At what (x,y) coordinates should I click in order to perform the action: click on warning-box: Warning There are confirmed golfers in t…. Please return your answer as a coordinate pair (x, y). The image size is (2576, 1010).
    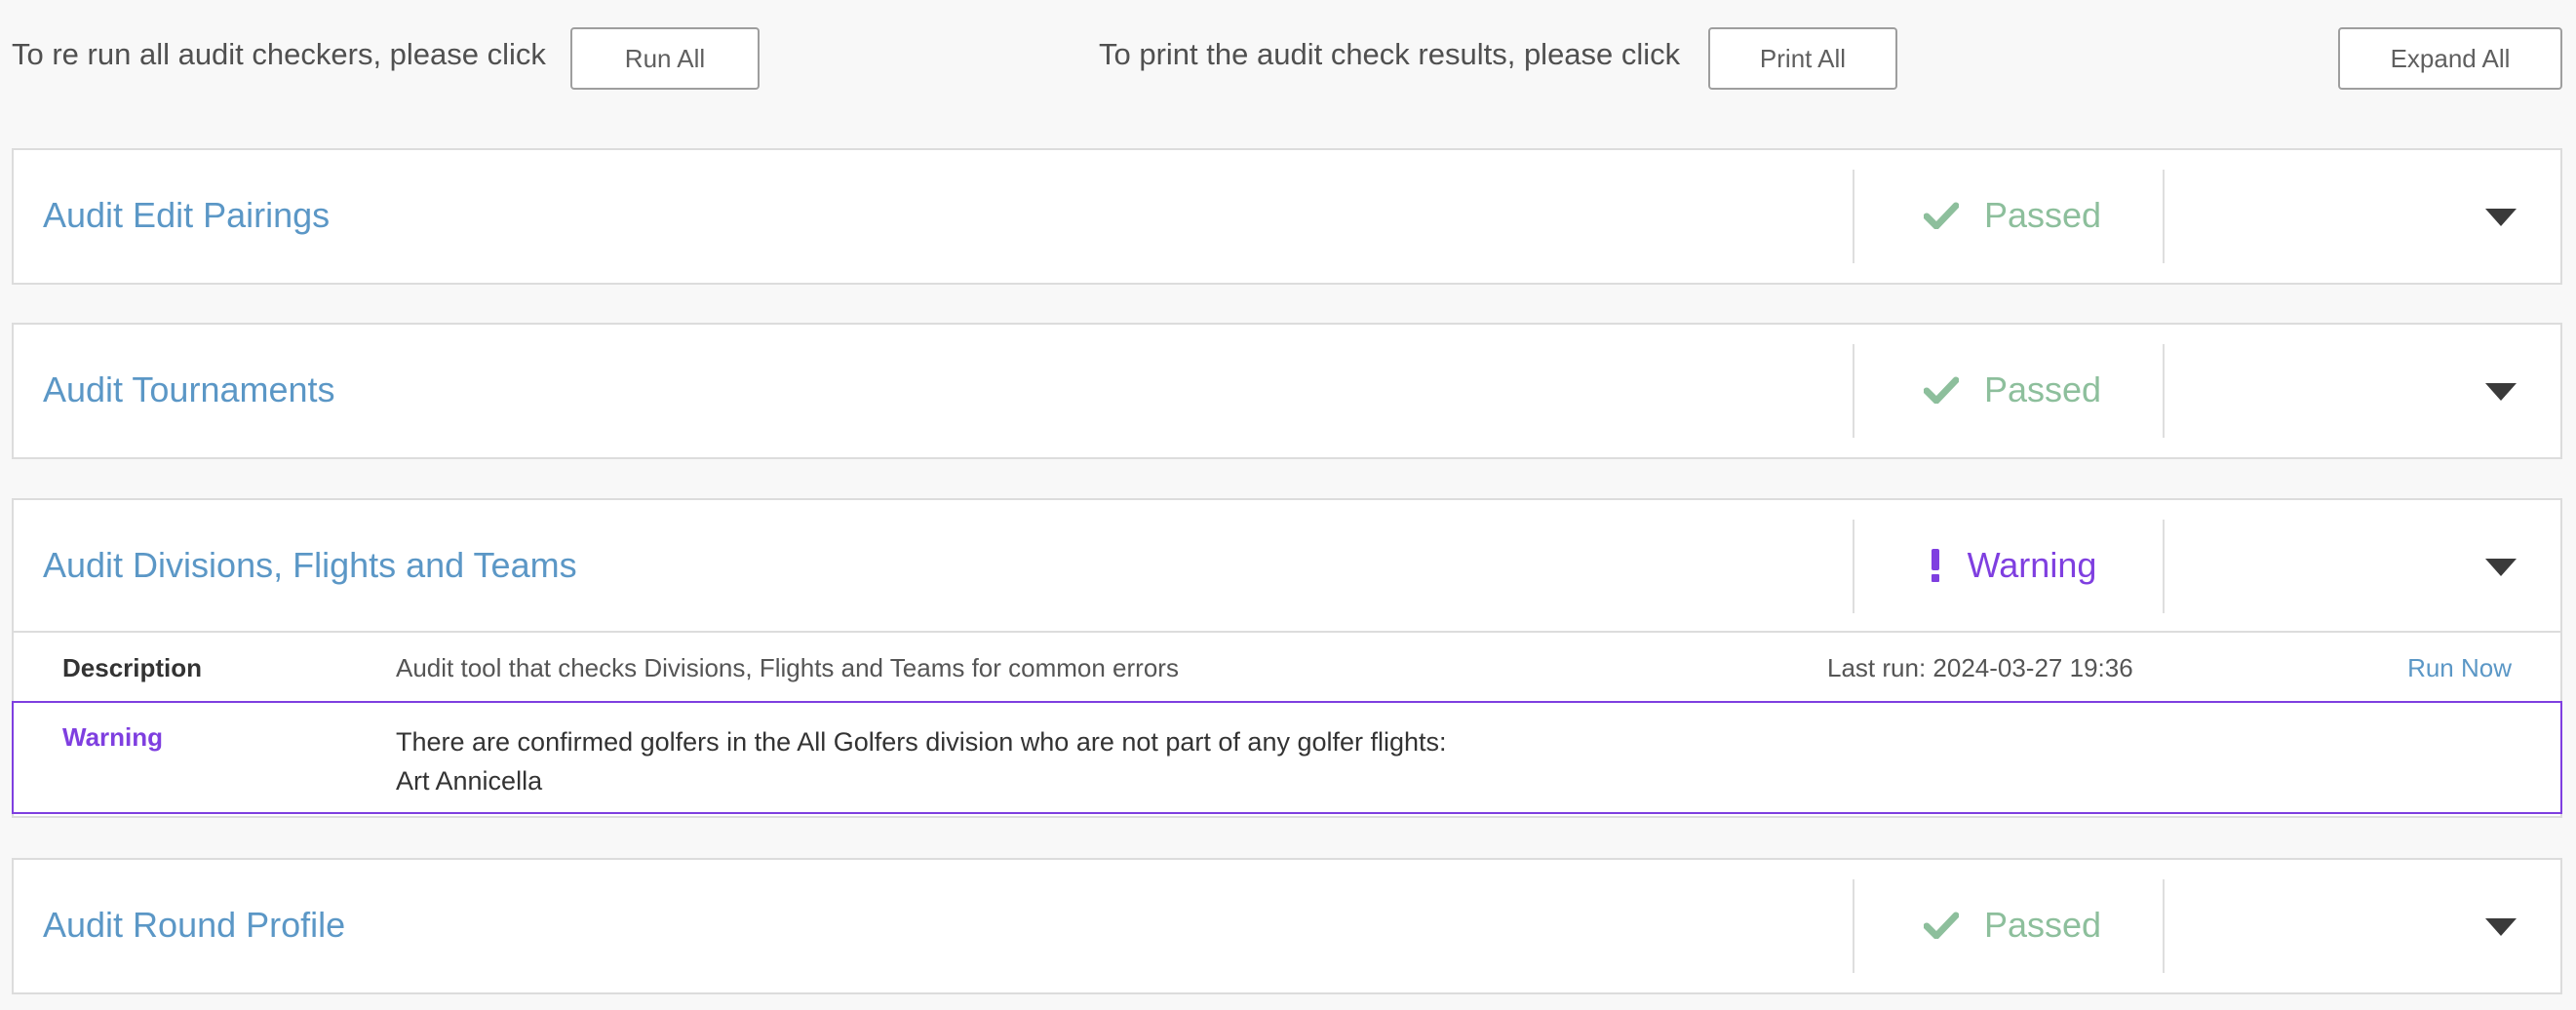
    Looking at the image, I should click on (1287, 757).